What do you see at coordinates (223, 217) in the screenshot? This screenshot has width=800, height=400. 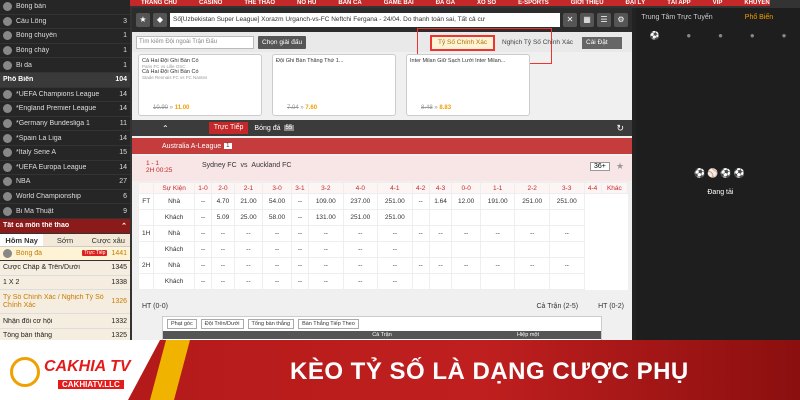 I see `odds-cell: 5.09` at bounding box center [223, 217].